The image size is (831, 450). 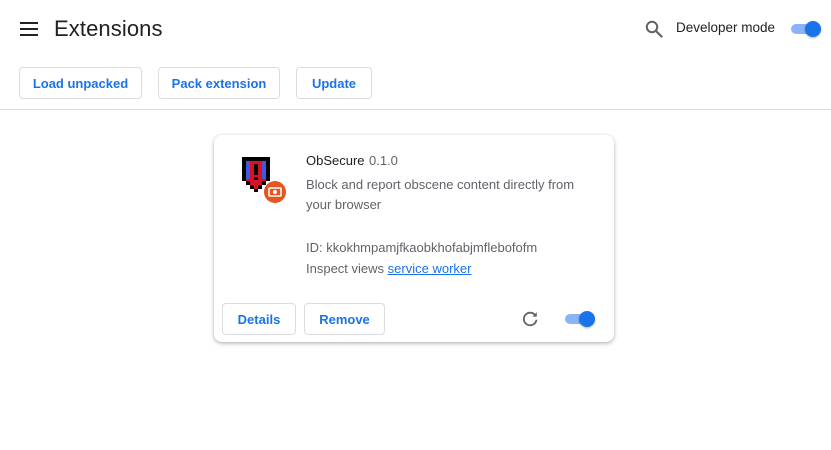 What do you see at coordinates (80, 83) in the screenshot?
I see `load-unpacked-button: Load unpacked` at bounding box center [80, 83].